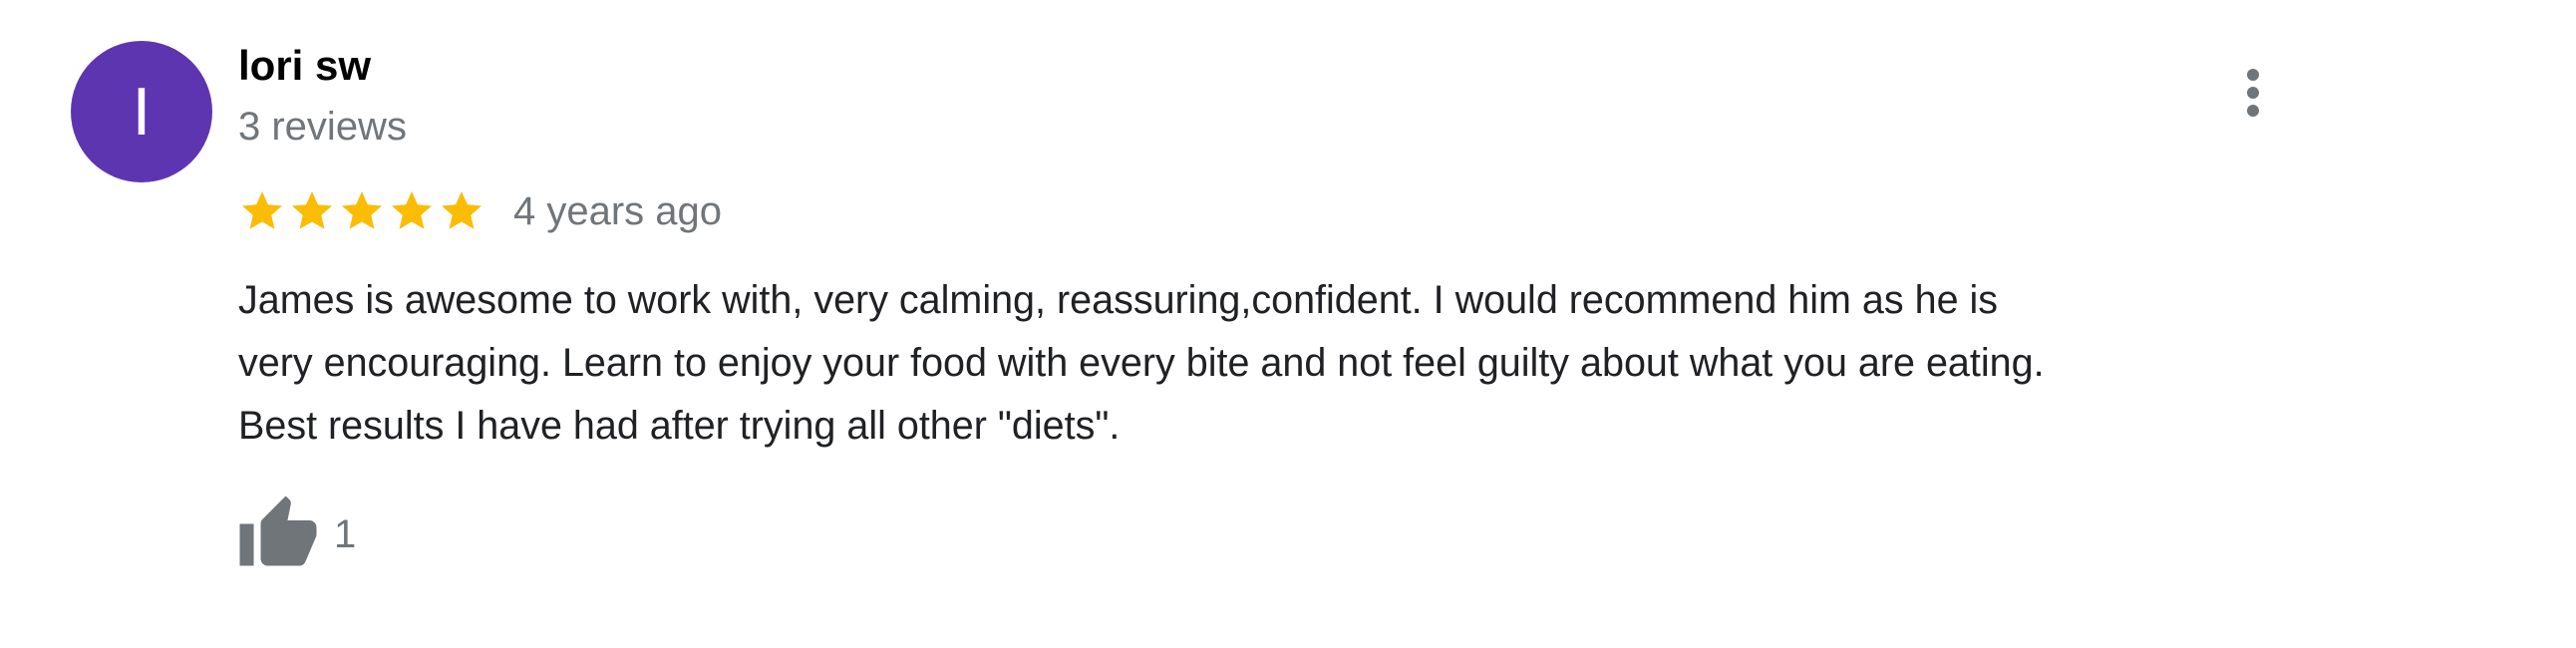 This screenshot has height=648, width=2576. I want to click on review-time: 4 years ago, so click(618, 211).